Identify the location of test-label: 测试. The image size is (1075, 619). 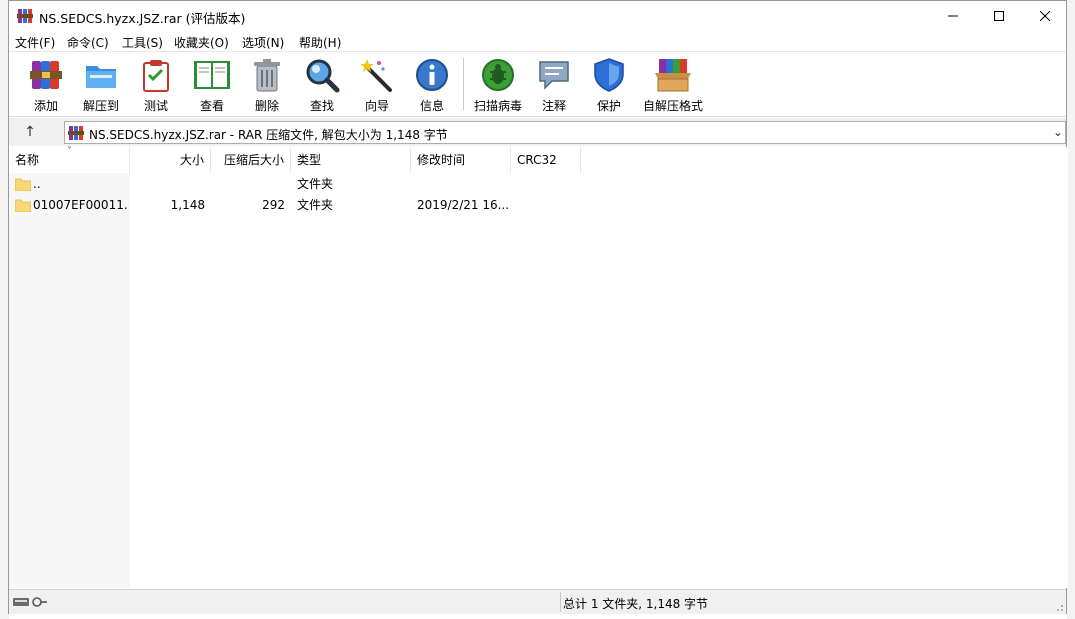
(155, 106).